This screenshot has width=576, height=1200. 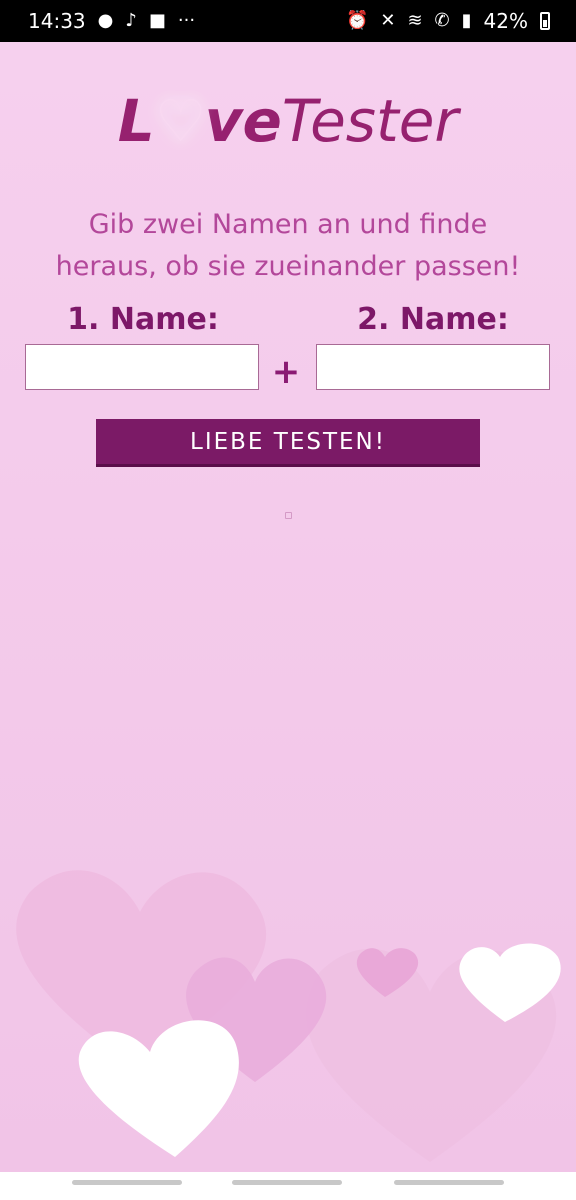 I want to click on logo-love-prefix: L, so click(x=136, y=121).